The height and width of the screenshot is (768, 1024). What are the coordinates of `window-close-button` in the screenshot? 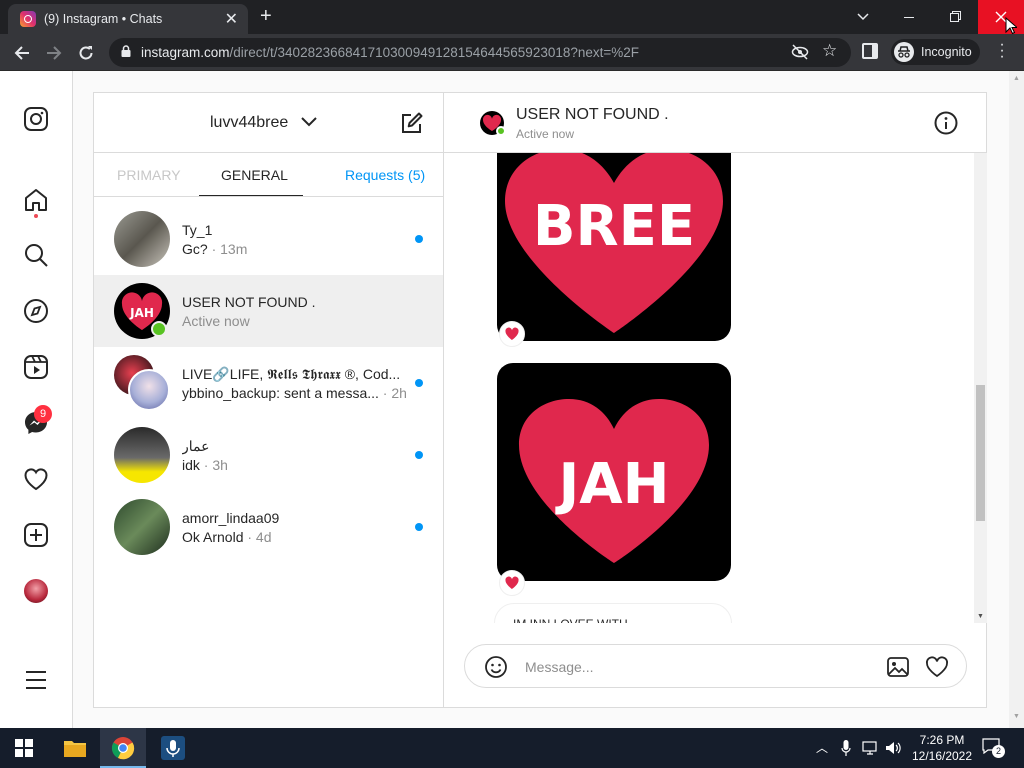 It's located at (1001, 17).